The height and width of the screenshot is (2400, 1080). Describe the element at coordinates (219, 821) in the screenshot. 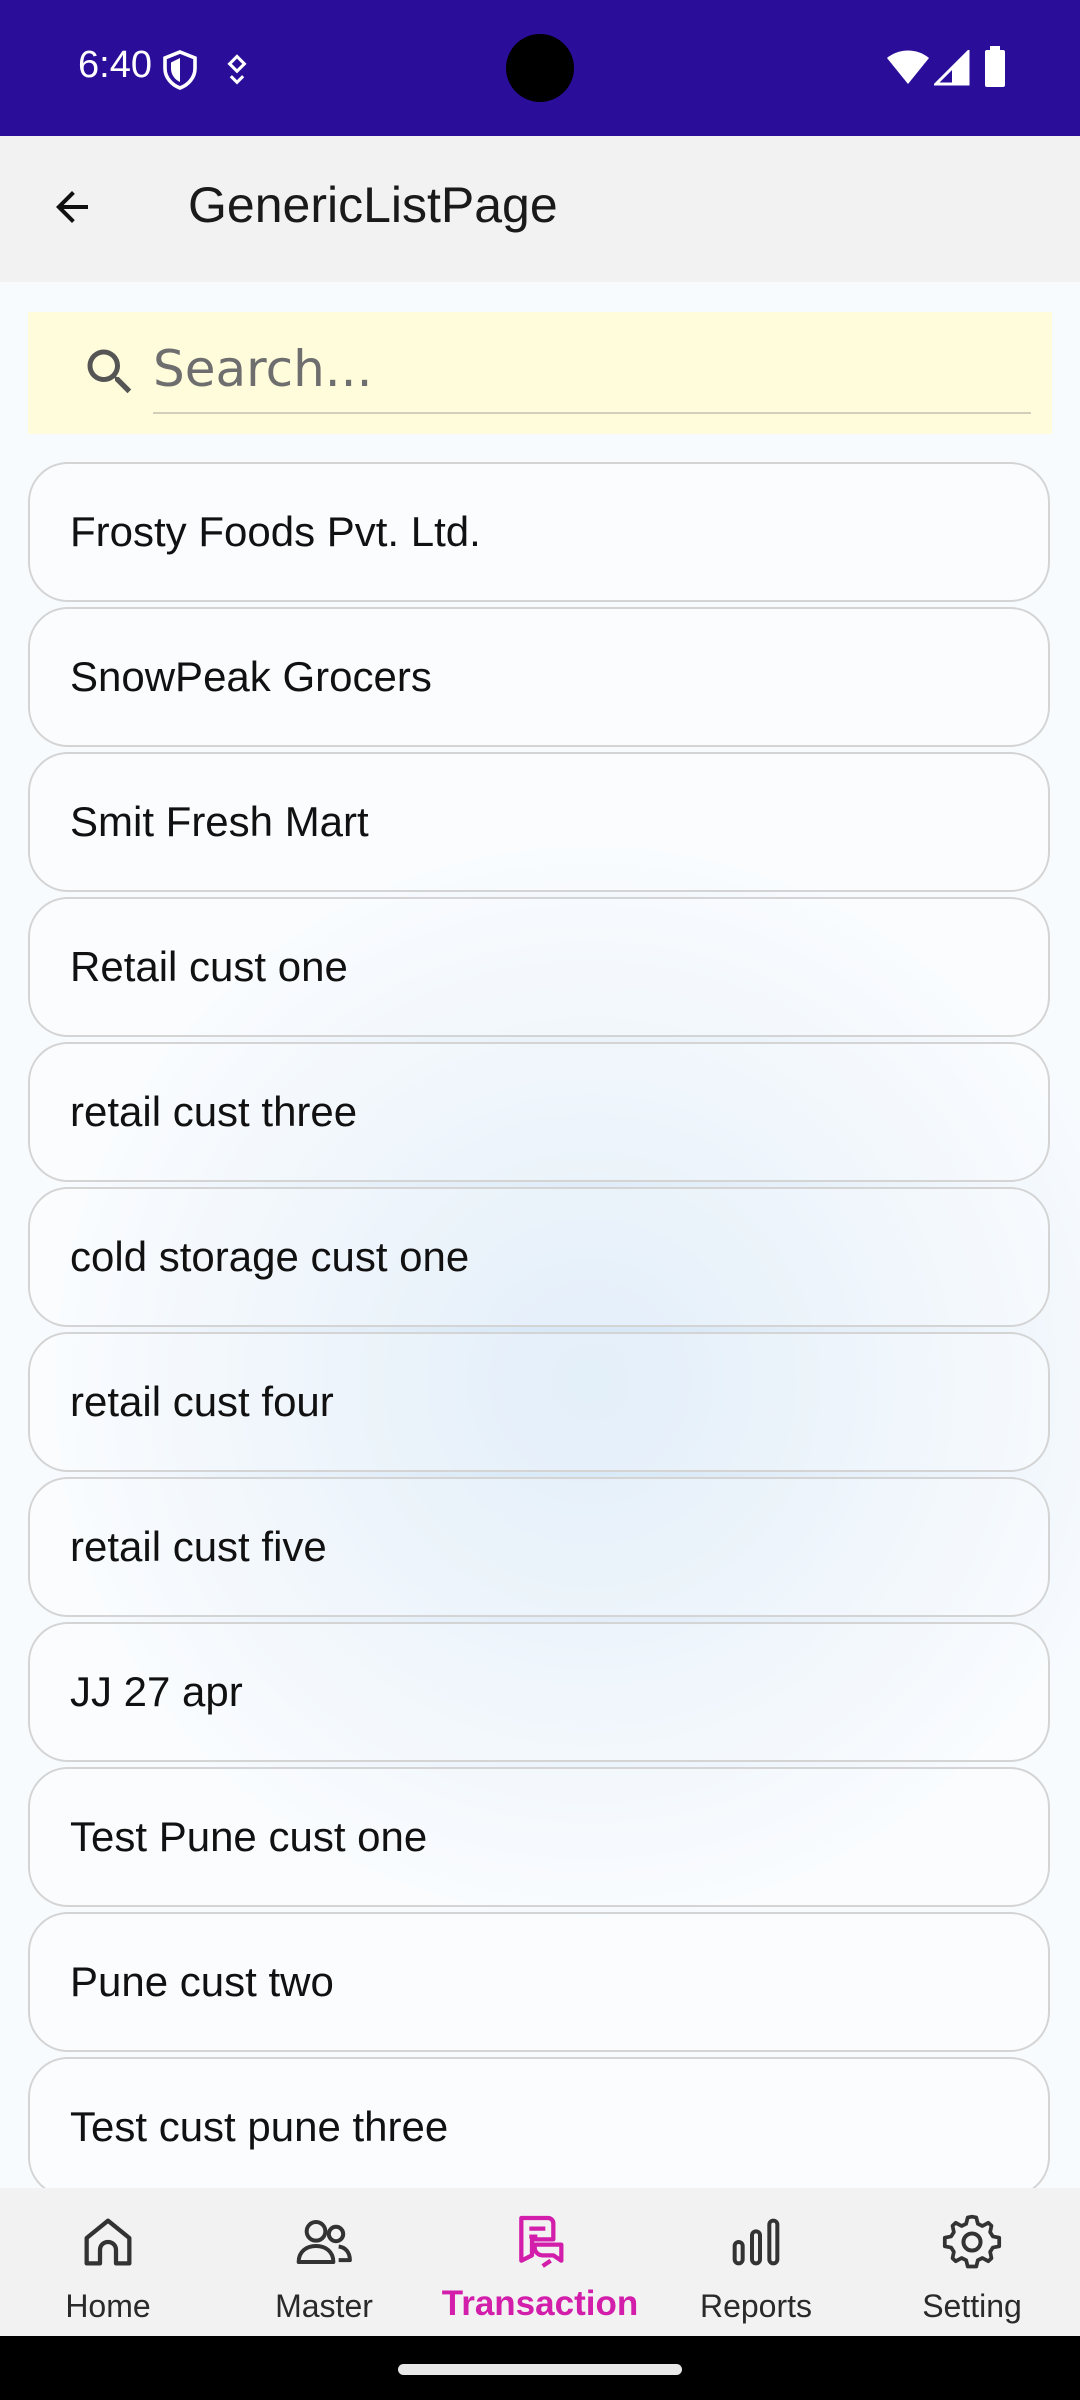

I see `list-item-label: Smit Fresh Mart` at that location.